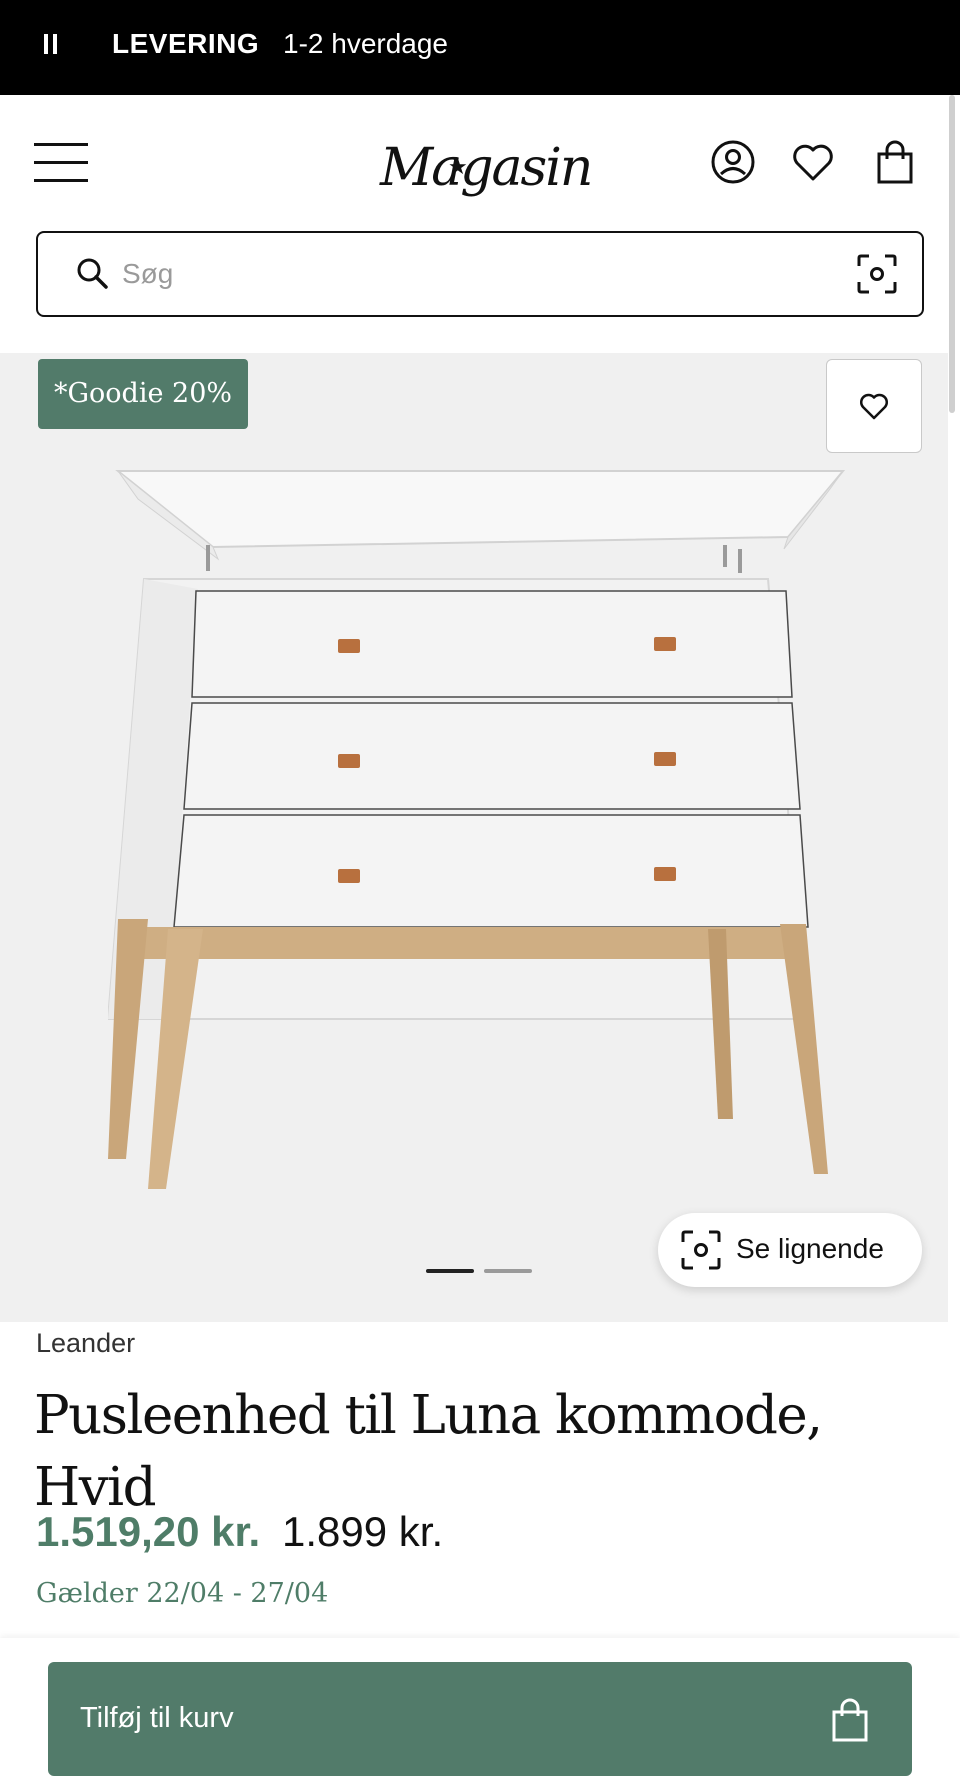 Image resolution: width=960 pixels, height=1786 pixels. What do you see at coordinates (733, 162) in the screenshot?
I see `account-icon` at bounding box center [733, 162].